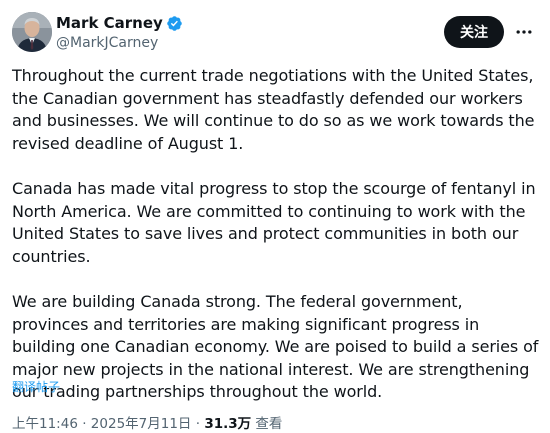 This screenshot has width=550, height=433. Describe the element at coordinates (141, 424) in the screenshot. I see `tweet-date: 2025年7月11日` at that location.